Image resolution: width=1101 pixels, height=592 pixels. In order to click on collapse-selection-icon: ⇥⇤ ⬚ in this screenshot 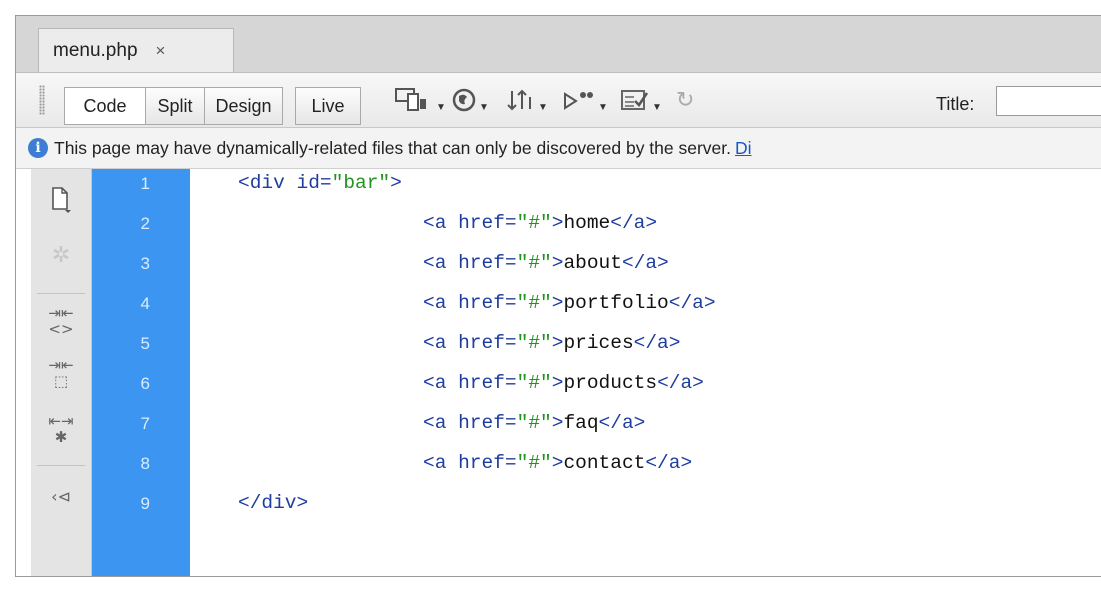, I will do `click(61, 373)`.